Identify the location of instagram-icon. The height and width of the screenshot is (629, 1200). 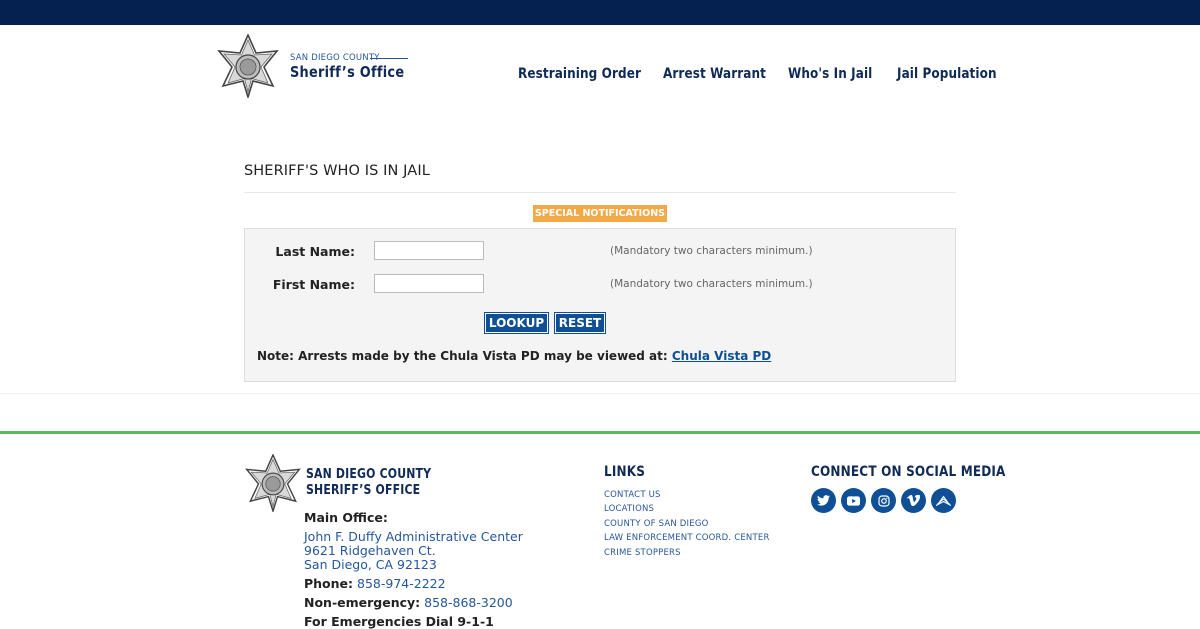
(883, 500).